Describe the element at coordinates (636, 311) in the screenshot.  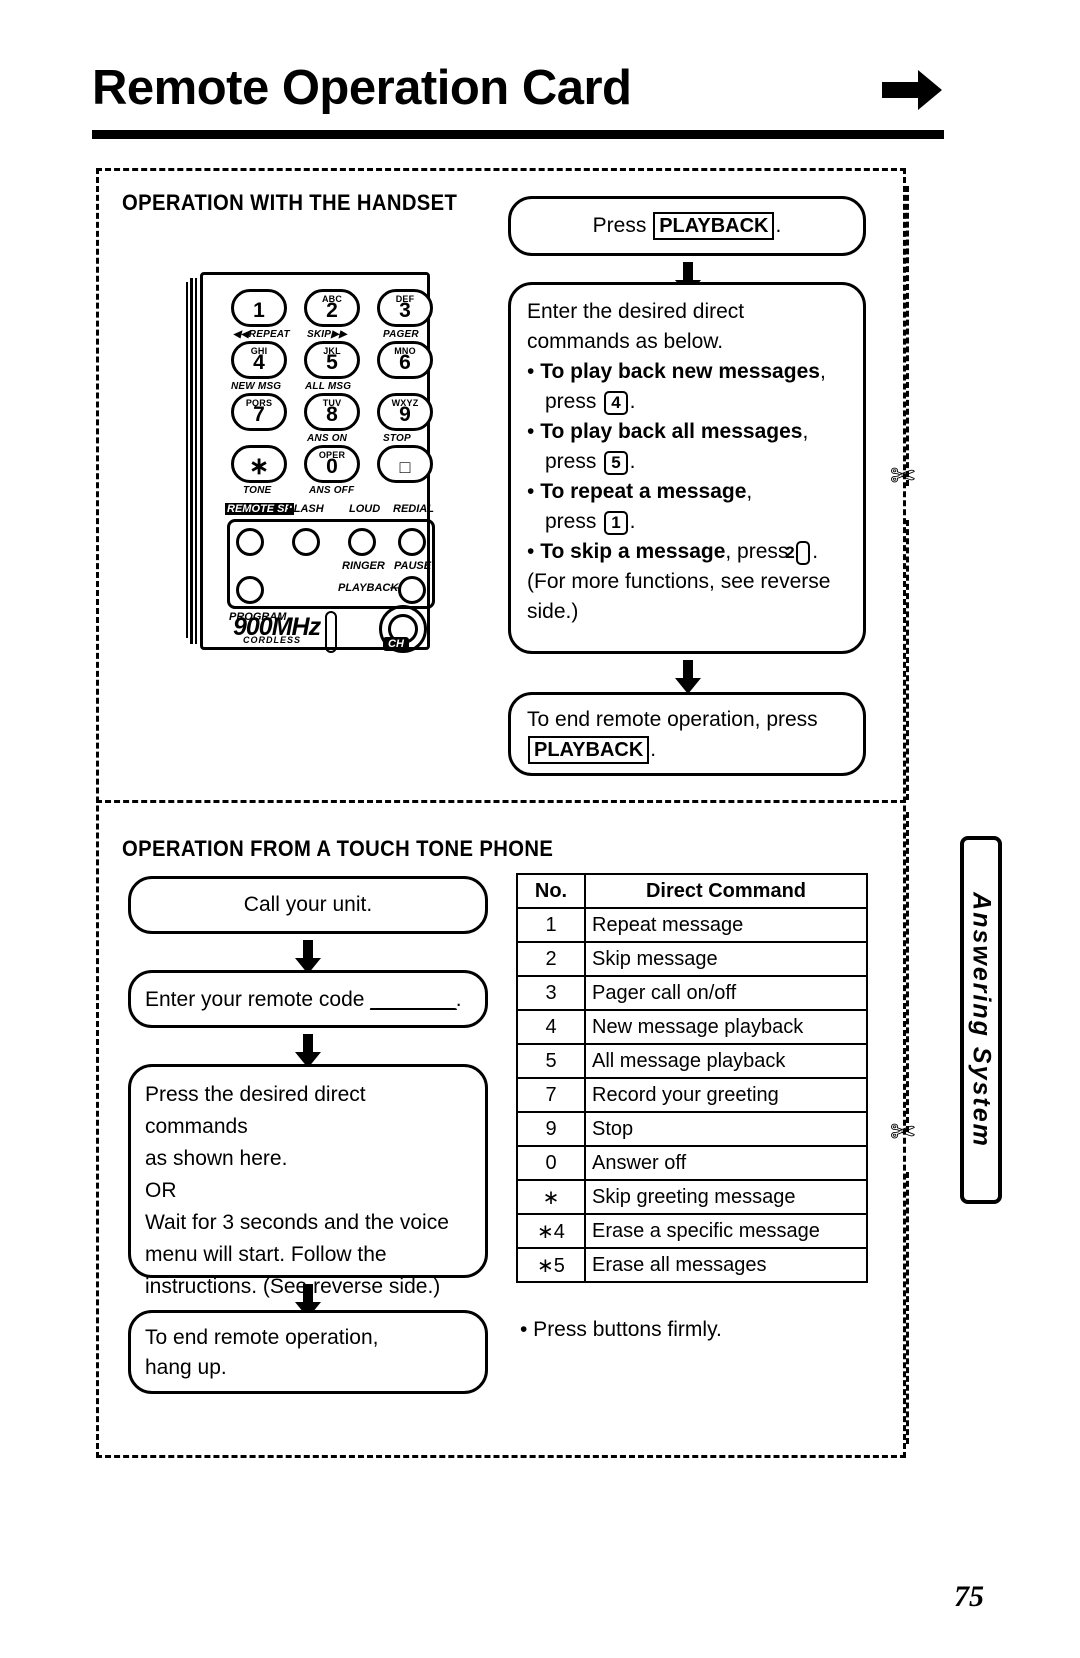
I see `step2-intro-line1: Enter the desired direct` at that location.